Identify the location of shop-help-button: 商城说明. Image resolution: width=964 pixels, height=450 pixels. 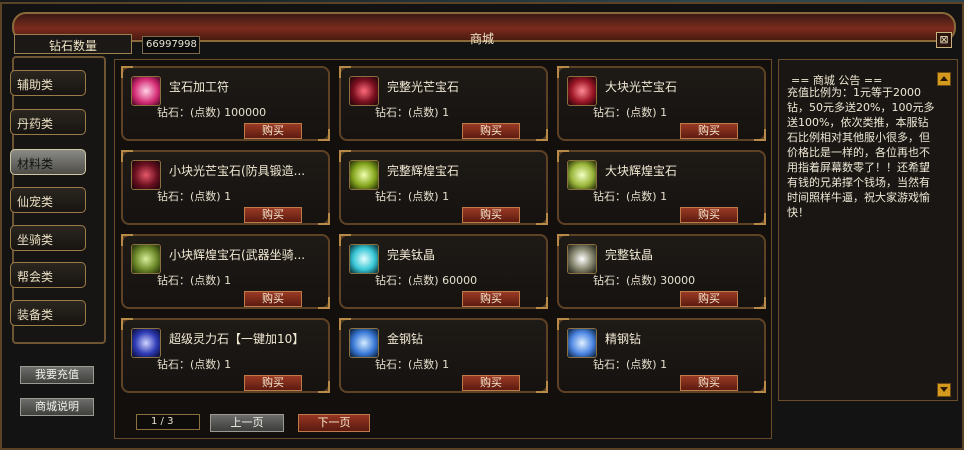
(57, 407).